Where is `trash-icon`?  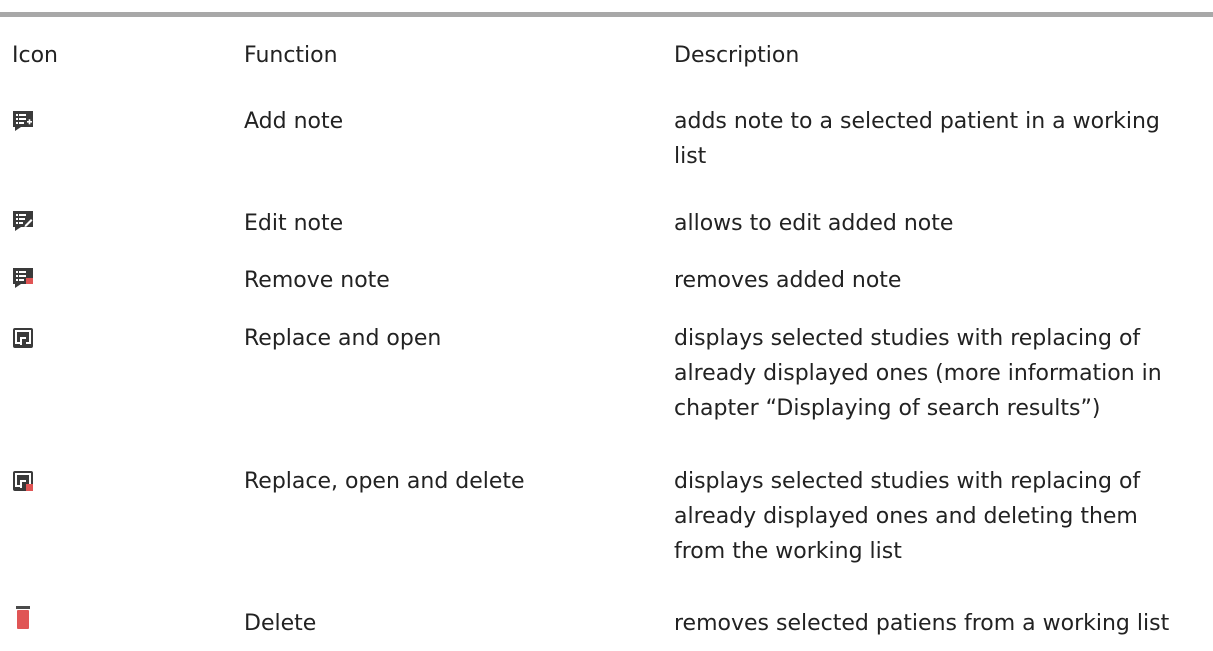 trash-icon is located at coordinates (23, 618).